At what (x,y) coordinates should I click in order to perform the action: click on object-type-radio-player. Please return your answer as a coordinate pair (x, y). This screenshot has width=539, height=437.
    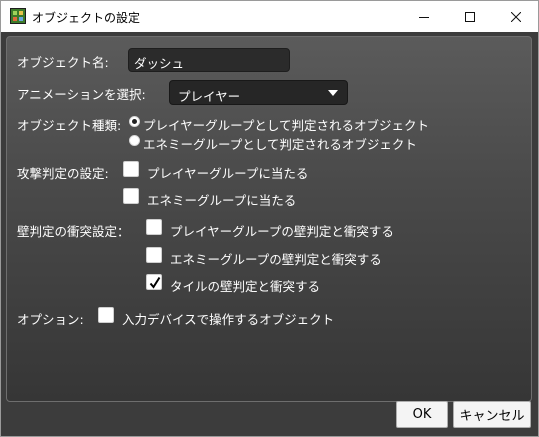
    Looking at the image, I should click on (134, 121).